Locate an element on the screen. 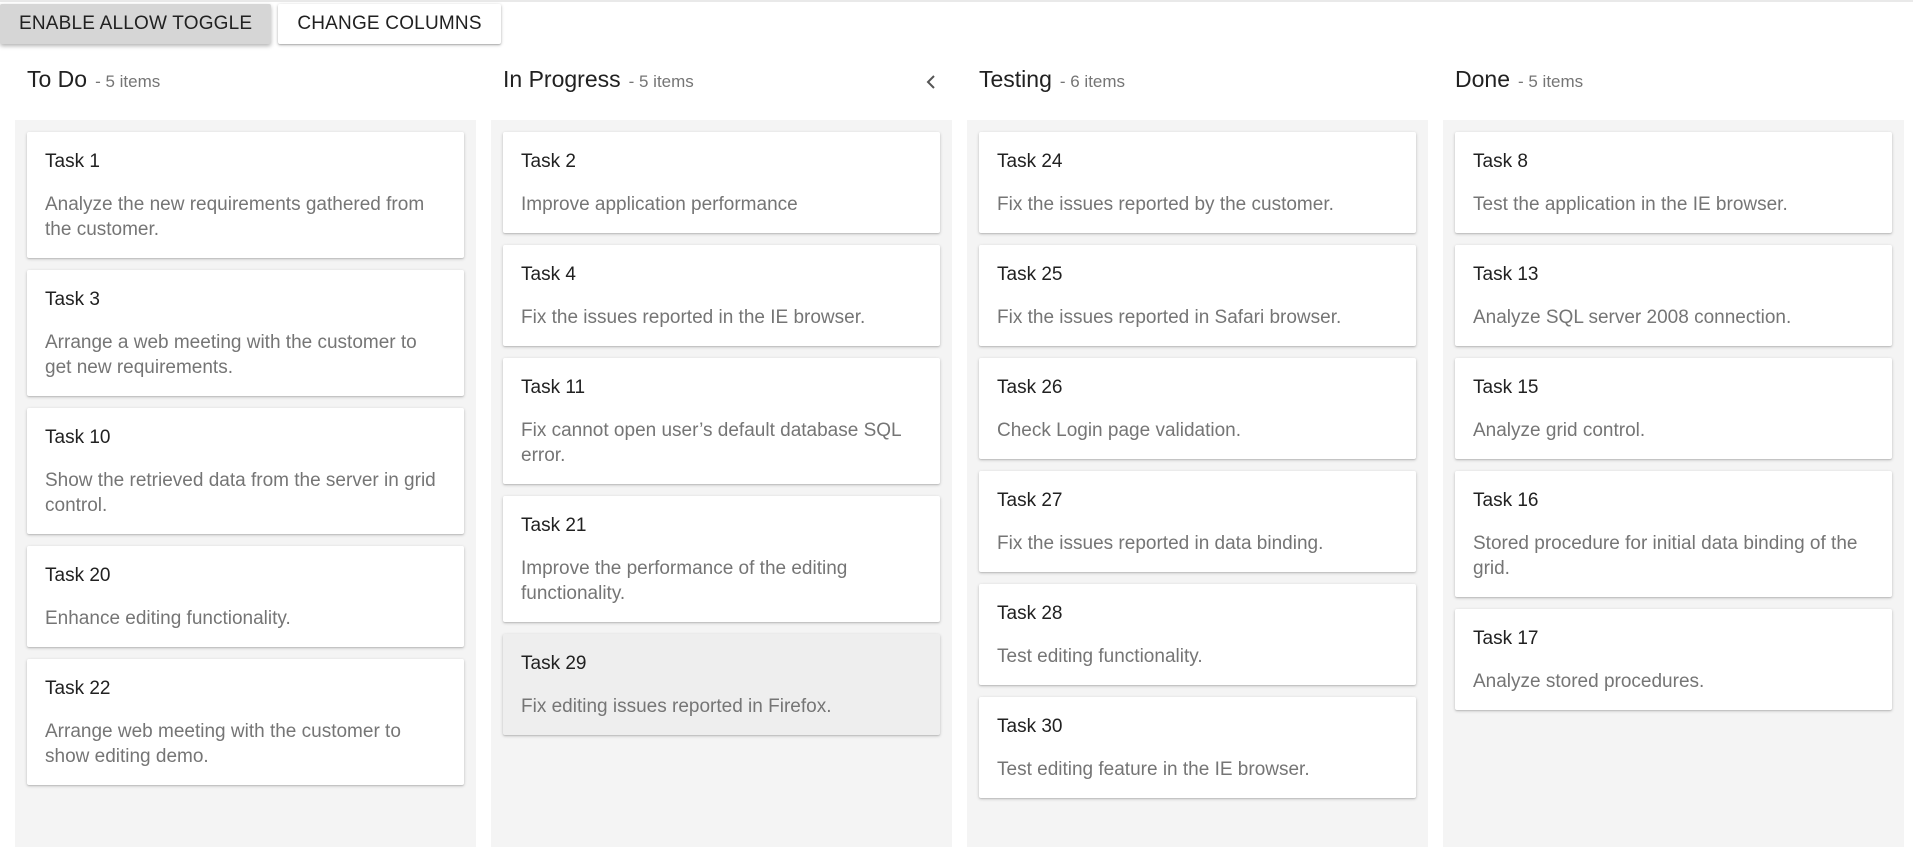 The height and width of the screenshot is (847, 1913). card-title: Task 13 is located at coordinates (1506, 274).